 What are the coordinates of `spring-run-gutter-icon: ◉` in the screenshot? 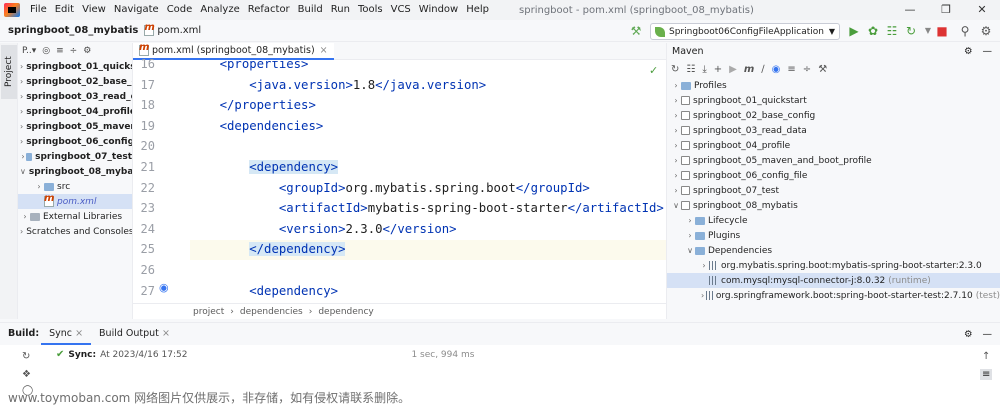 It's located at (164, 287).